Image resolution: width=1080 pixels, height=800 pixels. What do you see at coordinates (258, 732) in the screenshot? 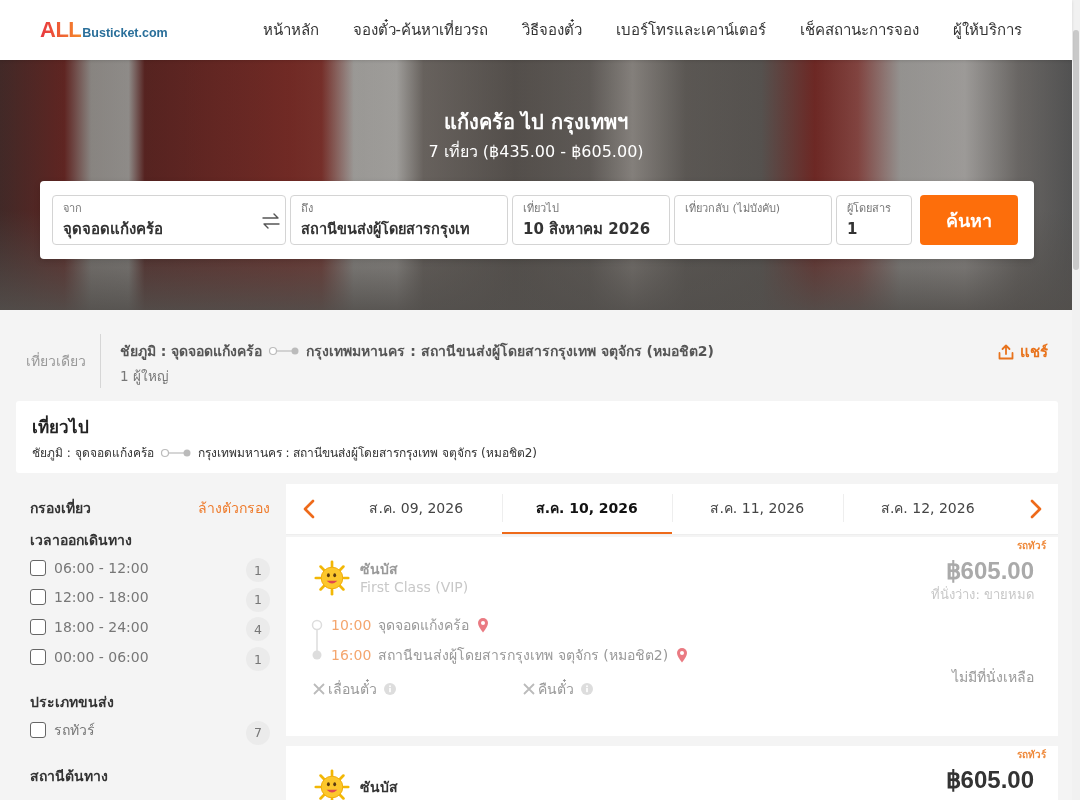
I see `count-badge: 7` at bounding box center [258, 732].